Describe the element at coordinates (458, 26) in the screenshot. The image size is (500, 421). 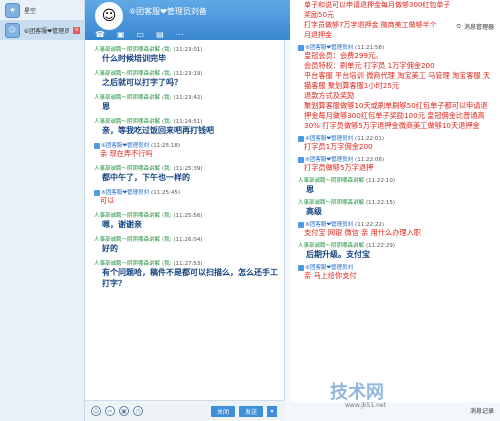
I see `clock-icon: ⏲` at that location.